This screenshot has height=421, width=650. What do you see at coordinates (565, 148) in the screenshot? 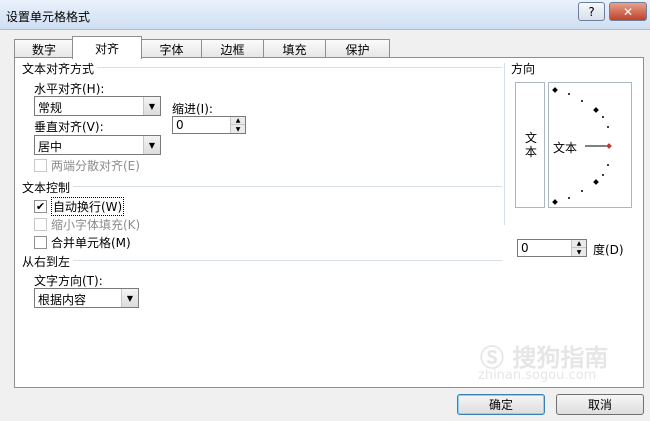
I see `dial-text: 文本` at bounding box center [565, 148].